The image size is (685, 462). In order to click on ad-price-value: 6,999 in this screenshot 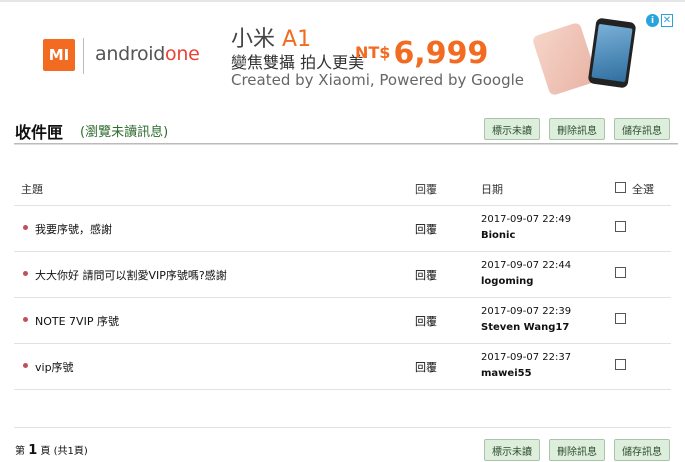, I will do `click(441, 53)`.